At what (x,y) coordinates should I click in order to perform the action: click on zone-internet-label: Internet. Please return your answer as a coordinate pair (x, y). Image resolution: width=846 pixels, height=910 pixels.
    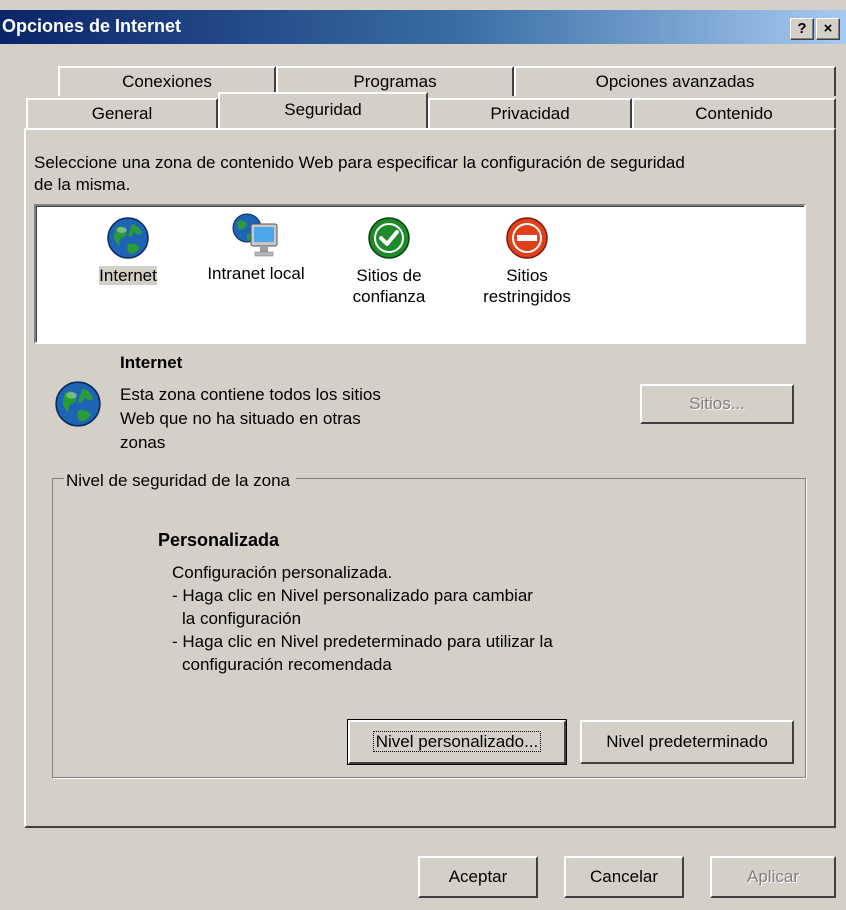
    Looking at the image, I should click on (128, 275).